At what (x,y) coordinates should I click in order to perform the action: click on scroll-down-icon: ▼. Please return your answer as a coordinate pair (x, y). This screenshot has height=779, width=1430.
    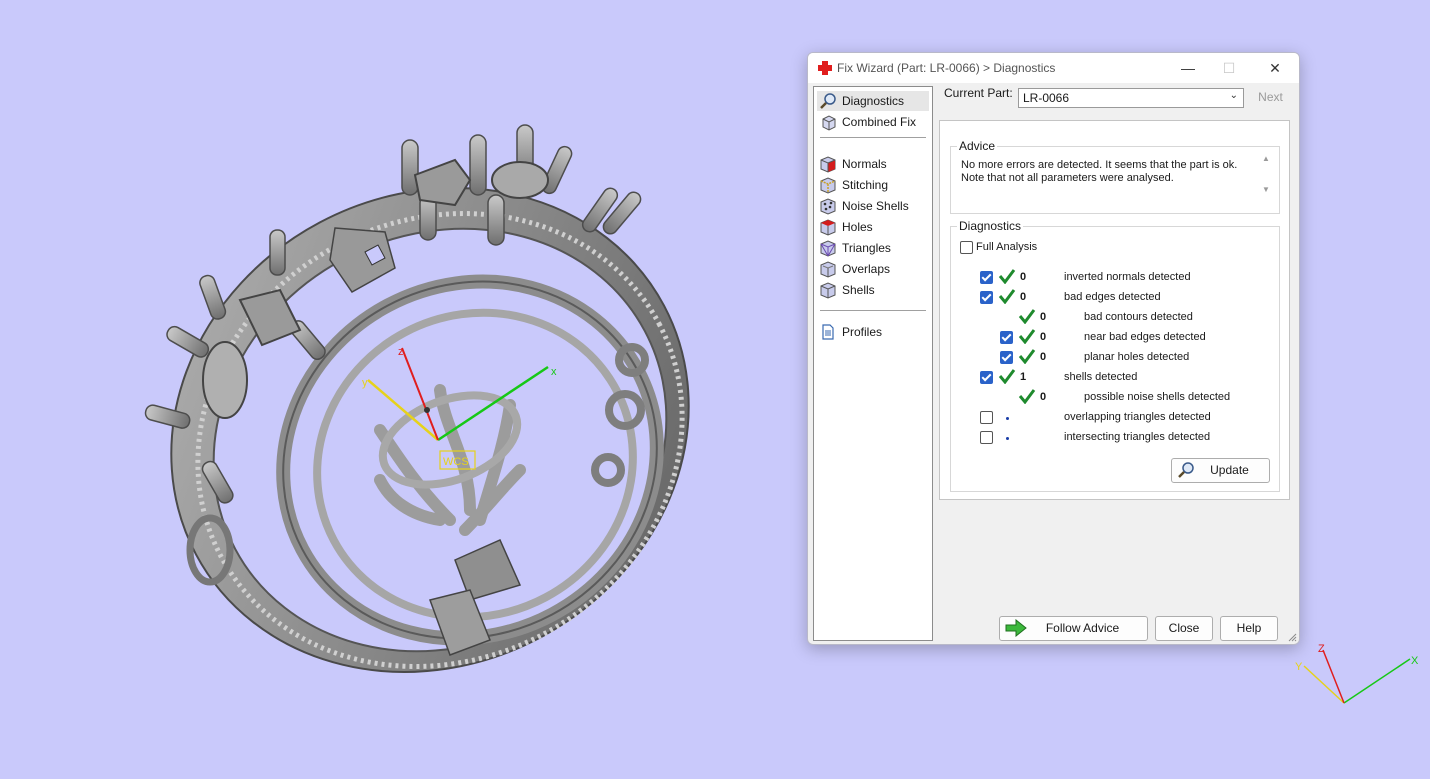
    Looking at the image, I should click on (1266, 189).